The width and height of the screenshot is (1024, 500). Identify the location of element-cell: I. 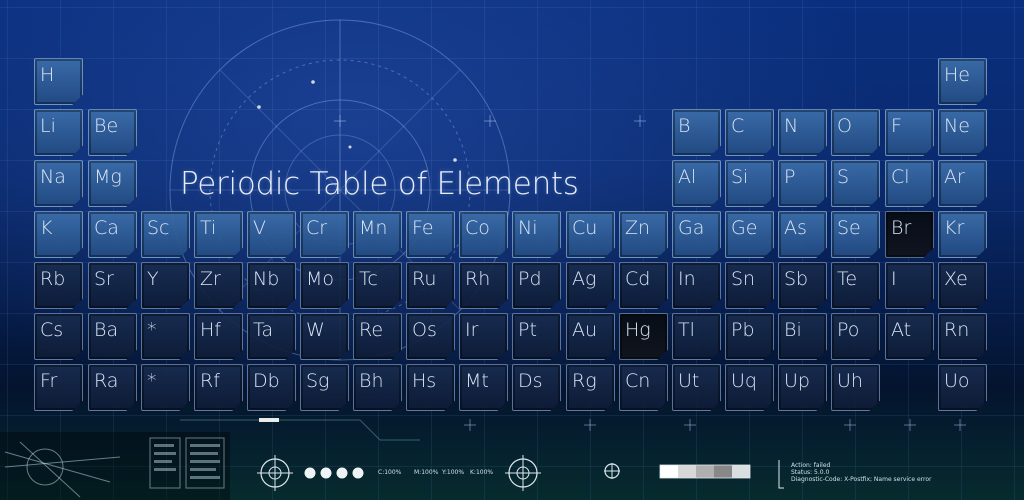
(909, 285).